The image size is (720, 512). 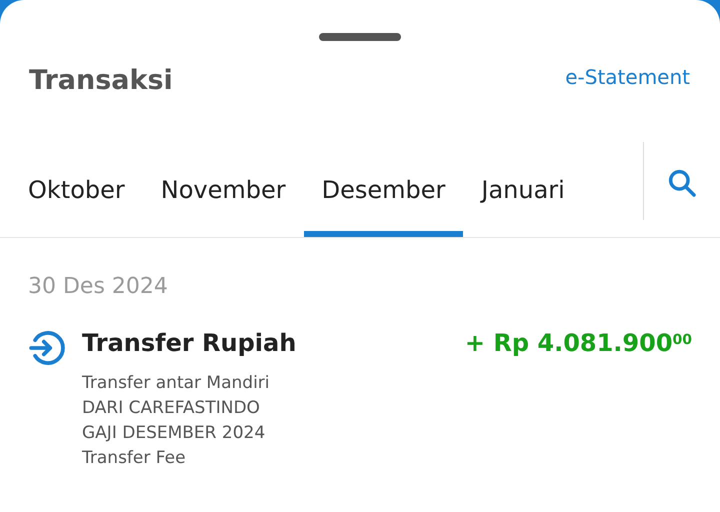 I want to click on month-tab: Oktober, so click(x=76, y=190).